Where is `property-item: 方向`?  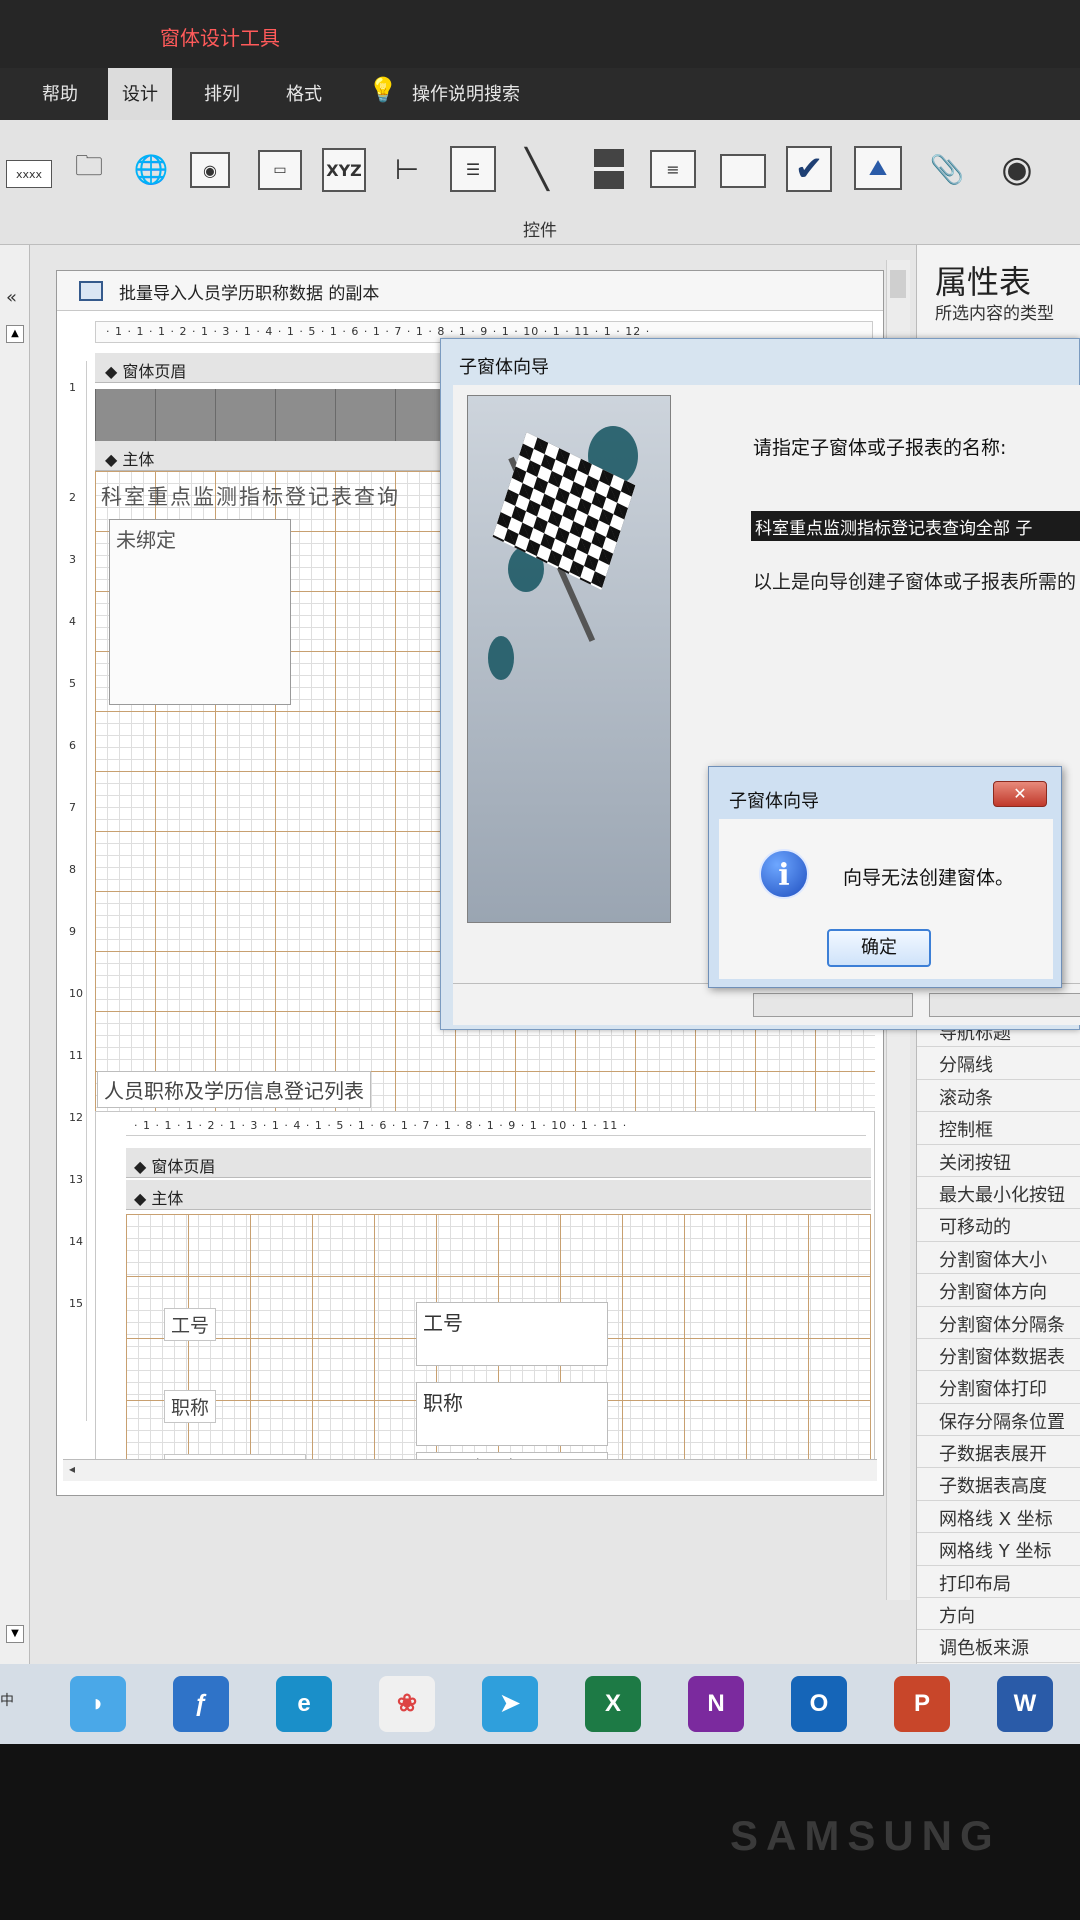 property-item: 方向 is located at coordinates (998, 1614).